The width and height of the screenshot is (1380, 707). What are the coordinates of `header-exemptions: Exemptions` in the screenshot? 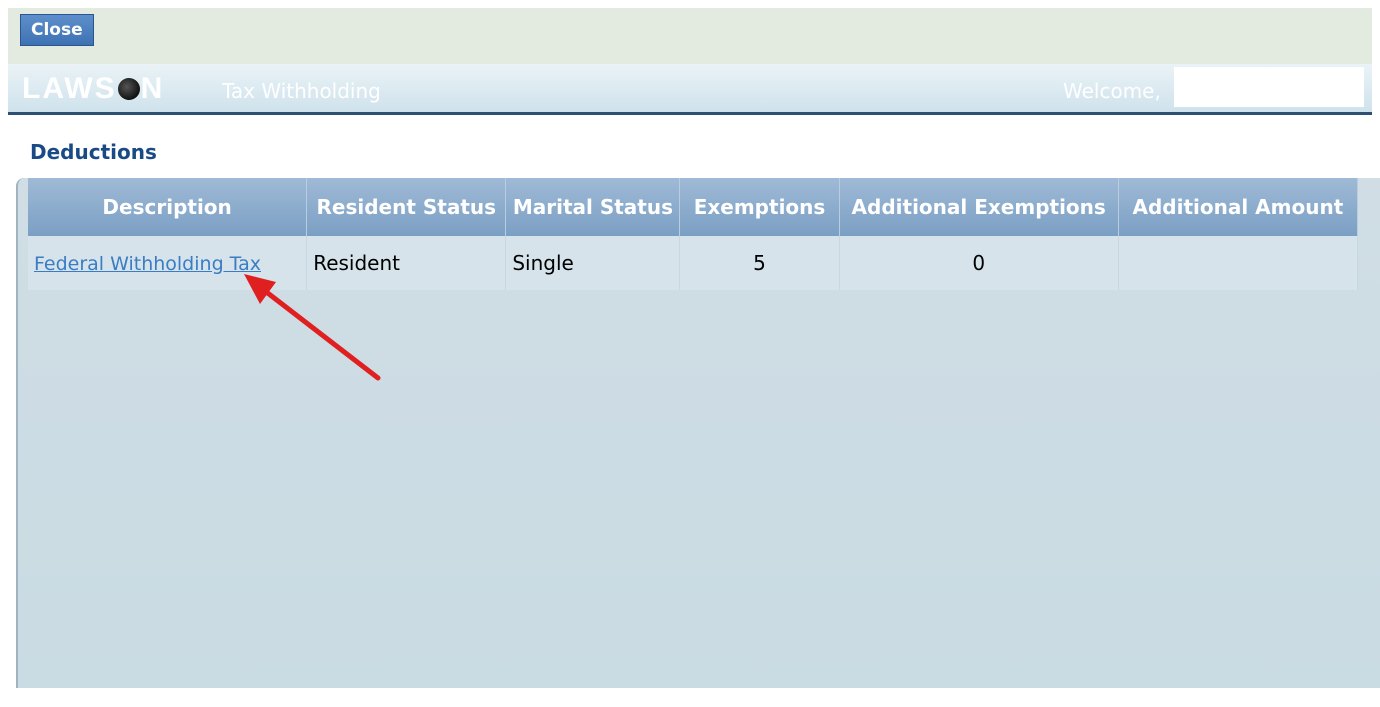 It's located at (759, 207).